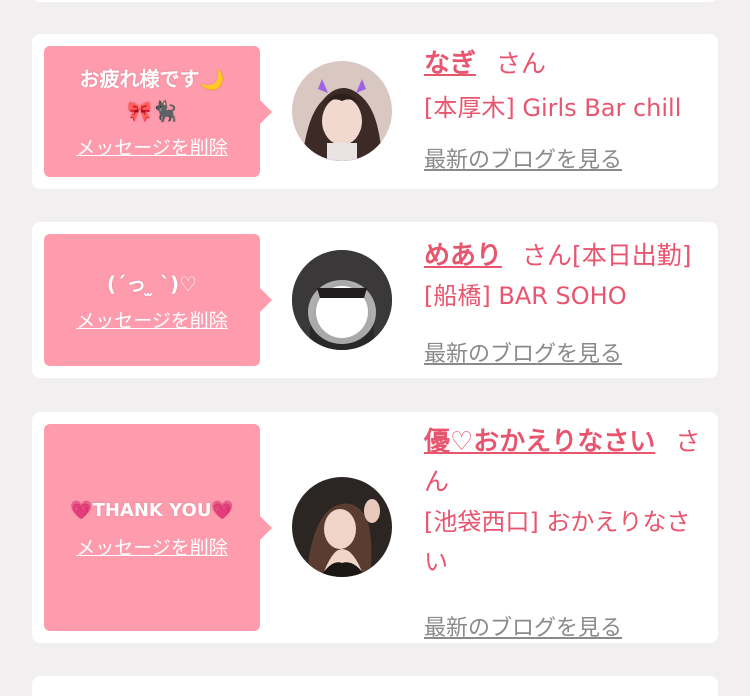  Describe the element at coordinates (158, 300) in the screenshot. I see `message-bubble: (ˊっ ̫ ˋ)♡ メッセージを削除` at that location.